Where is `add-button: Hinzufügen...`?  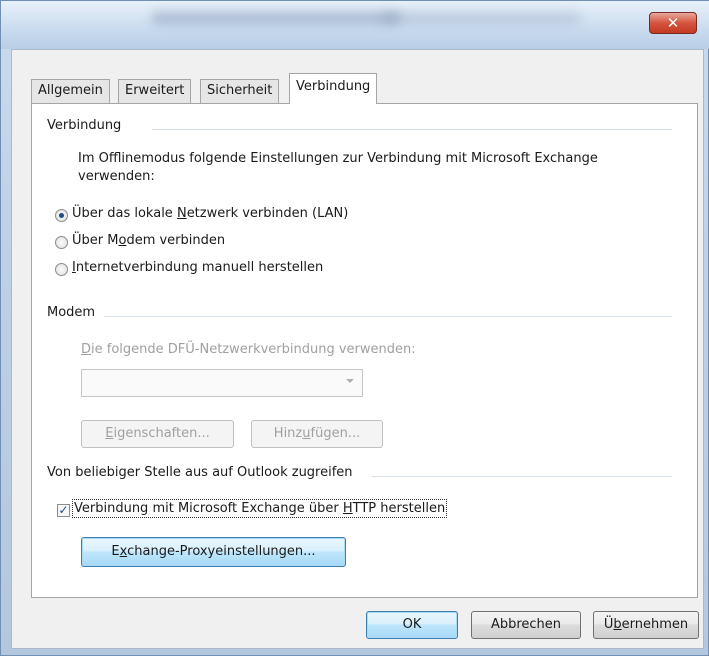
add-button: Hinzufügen... is located at coordinates (317, 434).